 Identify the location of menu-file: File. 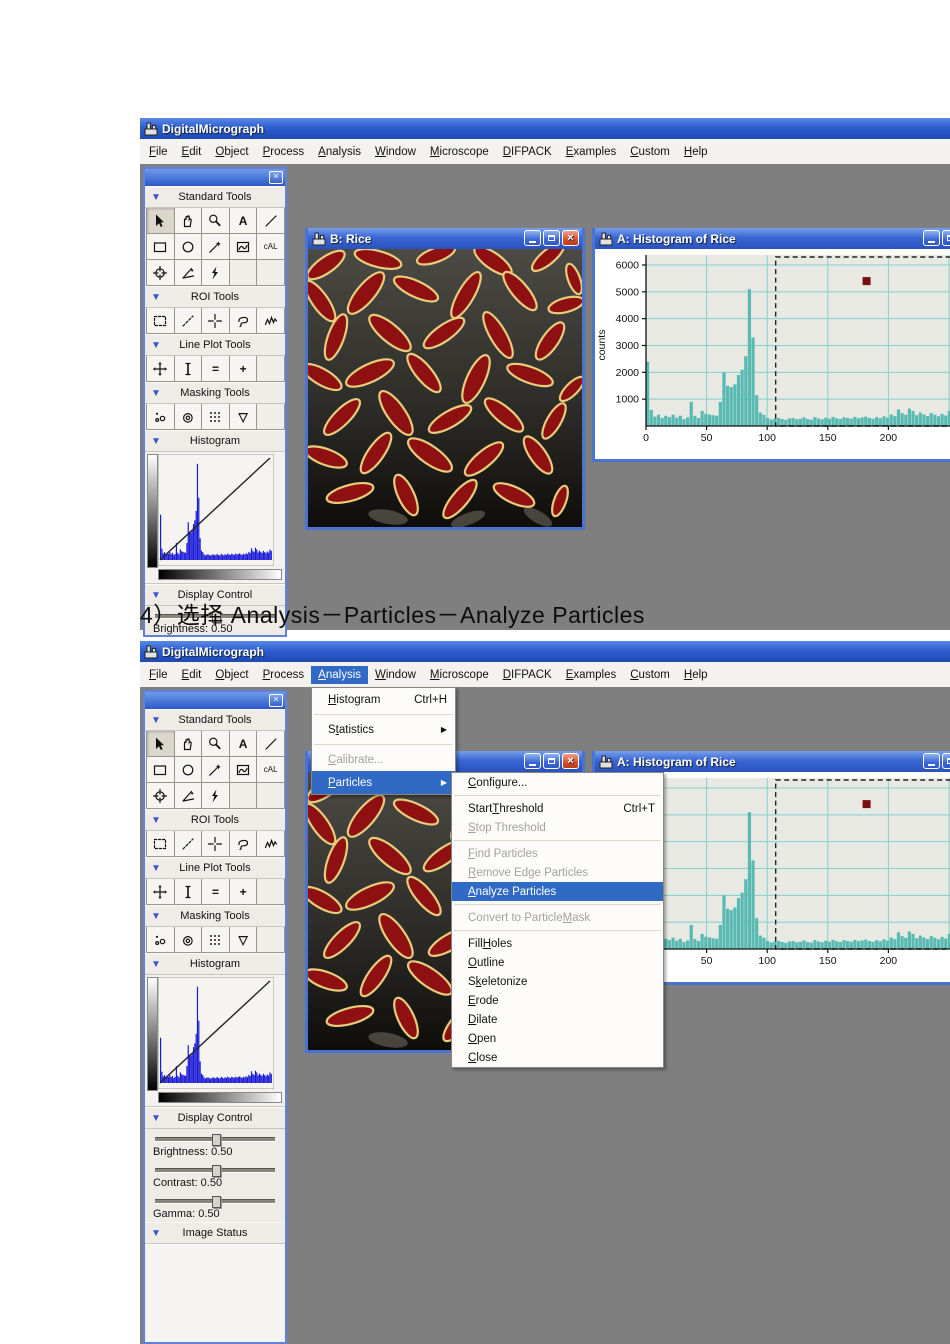
(158, 675).